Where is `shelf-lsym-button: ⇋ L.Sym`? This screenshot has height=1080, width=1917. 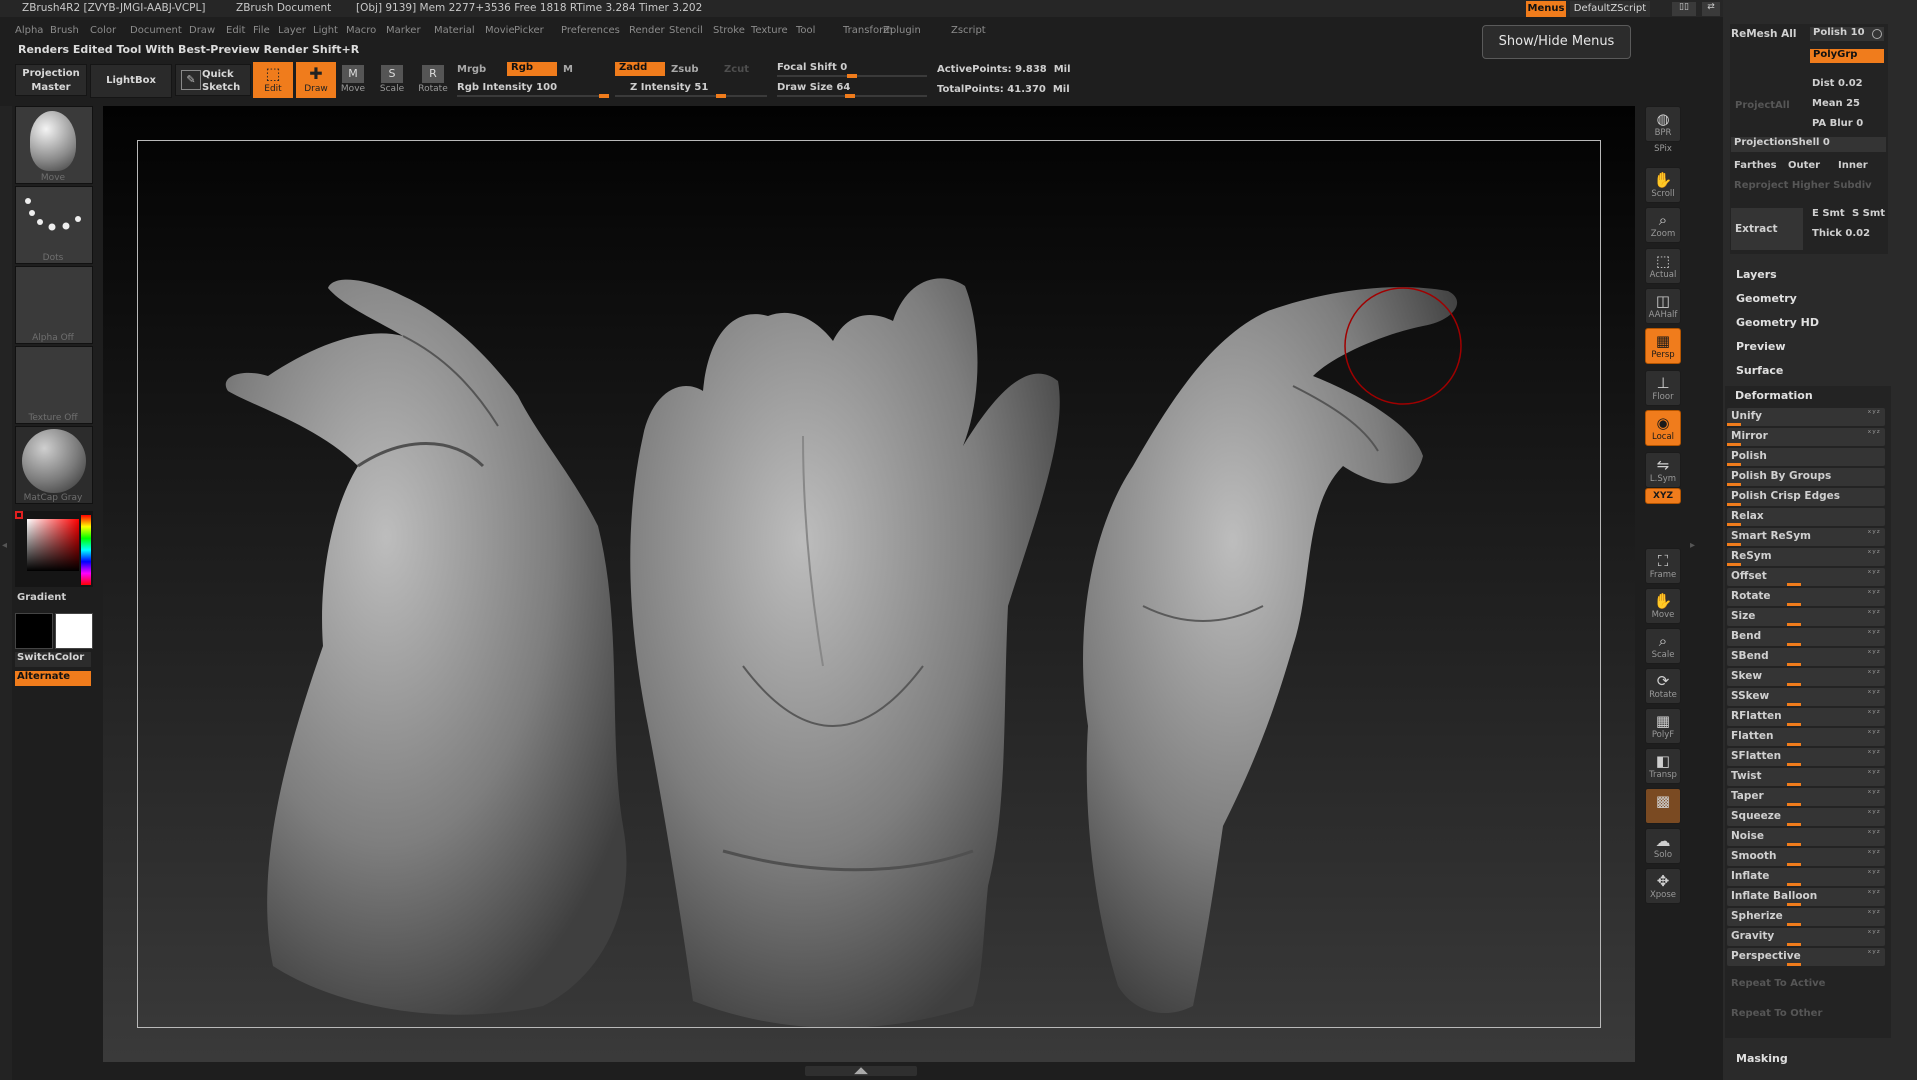
shelf-lsym-button: ⇋ L.Sym is located at coordinates (1663, 470).